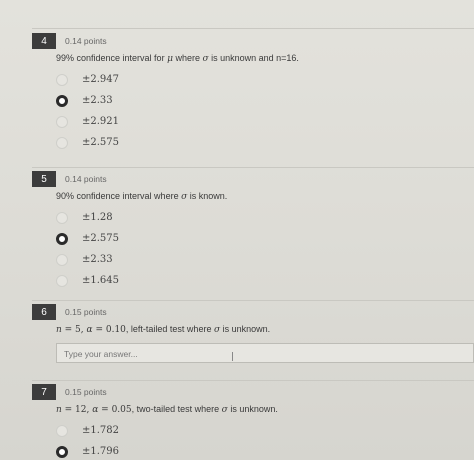 This screenshot has width=474, height=460. I want to click on option-radio: ±2.921, so click(265, 121).